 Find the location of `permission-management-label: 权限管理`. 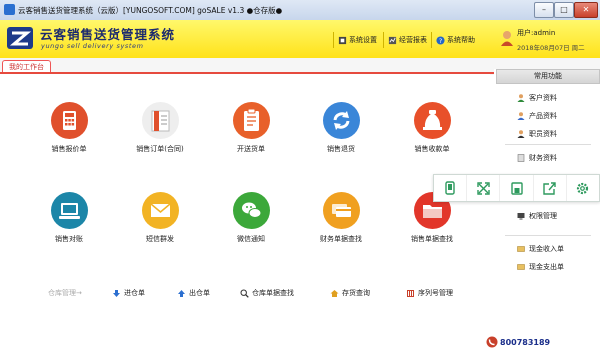

permission-management-label: 权限管理 is located at coordinates (543, 215).